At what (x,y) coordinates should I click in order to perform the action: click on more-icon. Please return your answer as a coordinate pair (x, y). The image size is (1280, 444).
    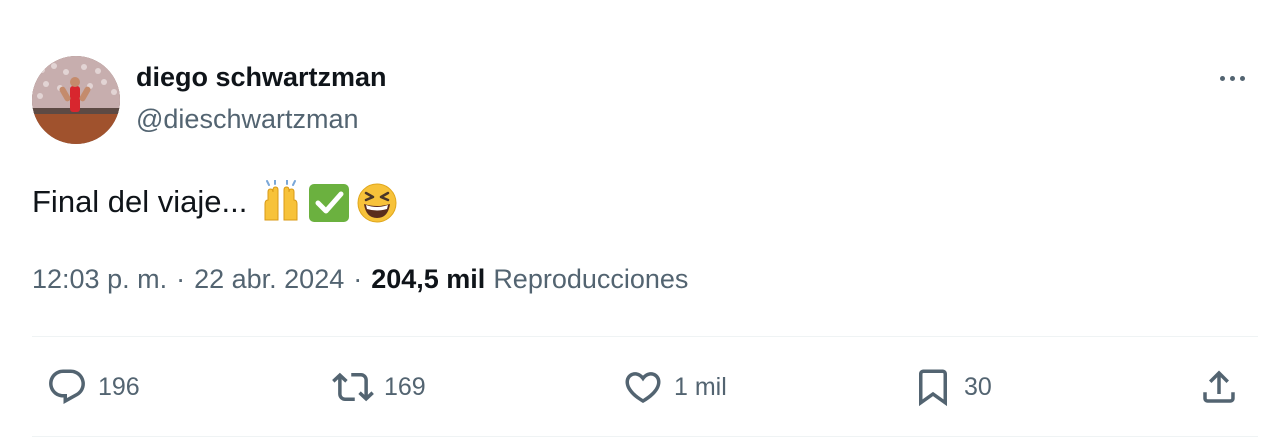
    Looking at the image, I should click on (1232, 78).